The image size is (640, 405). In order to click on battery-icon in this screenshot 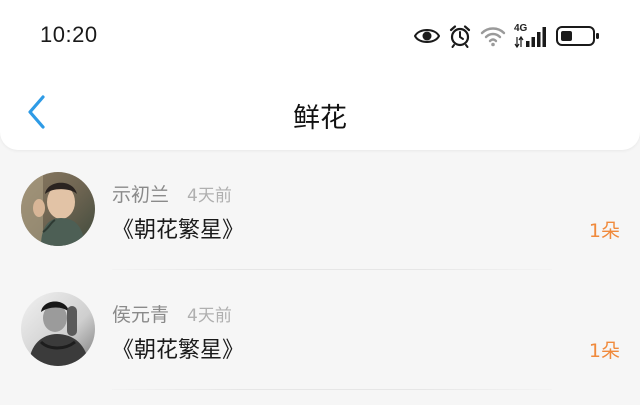, I will do `click(578, 36)`.